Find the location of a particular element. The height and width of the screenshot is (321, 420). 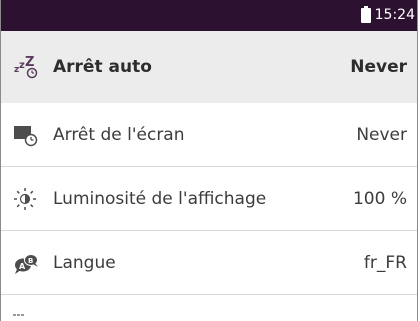

language-value: fr_FR is located at coordinates (385, 262).